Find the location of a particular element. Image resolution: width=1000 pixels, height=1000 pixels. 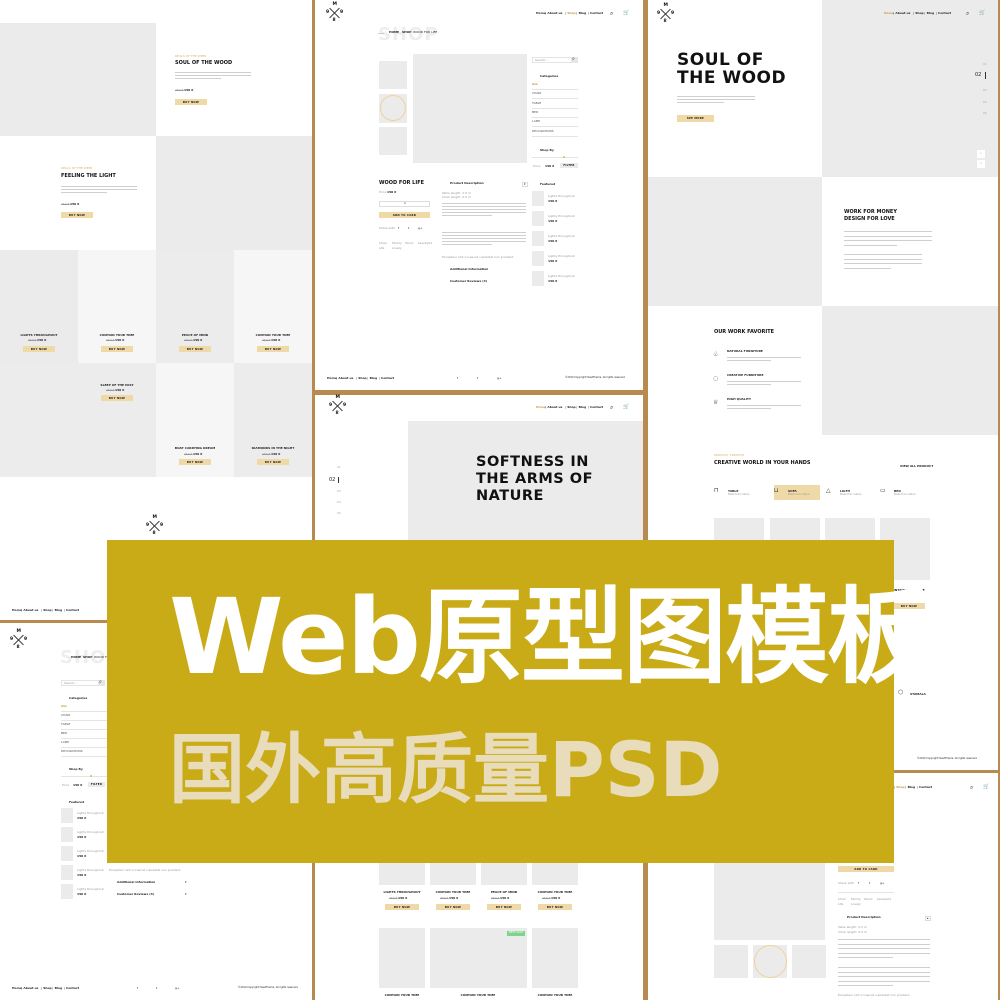

product-name: SLEEP OF THE PAST is located at coordinates (116, 385).